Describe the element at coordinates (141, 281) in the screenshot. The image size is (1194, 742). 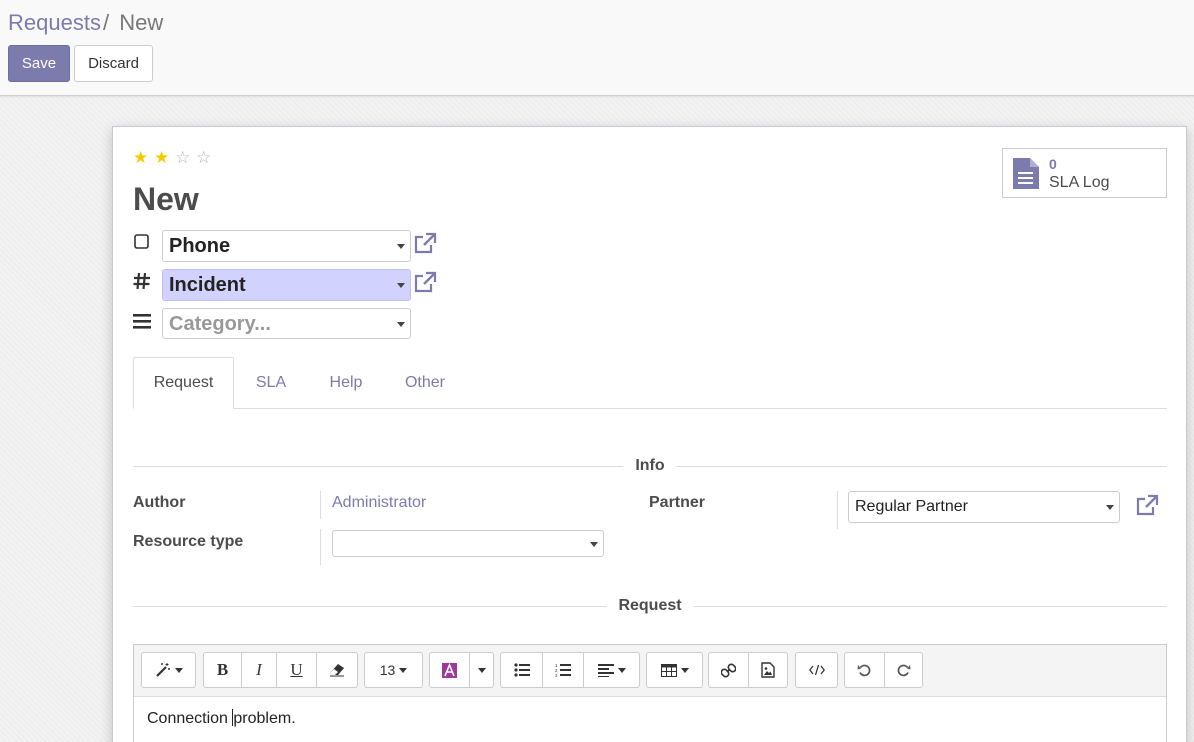
I see `hash-icon` at that location.